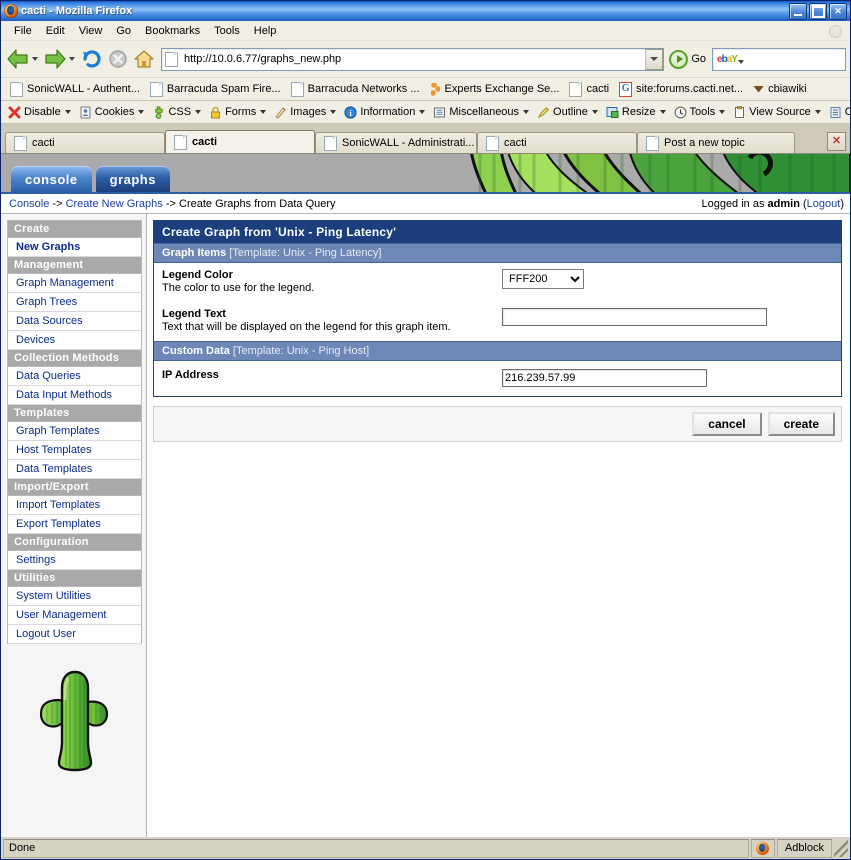  I want to click on sidebar-item-new-graphs: New Graphs, so click(74, 247).